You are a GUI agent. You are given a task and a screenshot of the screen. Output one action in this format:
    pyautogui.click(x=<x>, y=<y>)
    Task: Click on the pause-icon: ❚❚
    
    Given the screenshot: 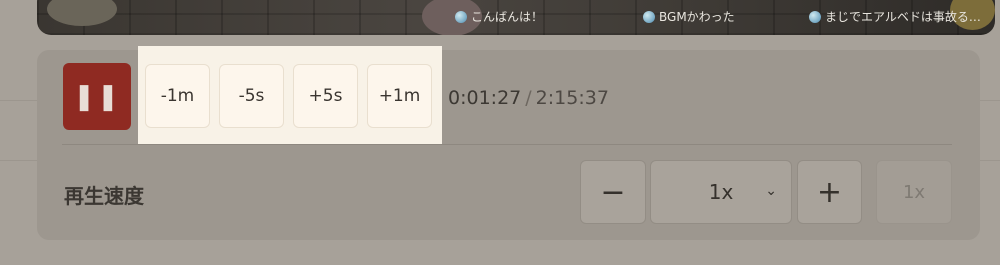 What is the action you would take?
    pyautogui.click(x=97, y=96)
    